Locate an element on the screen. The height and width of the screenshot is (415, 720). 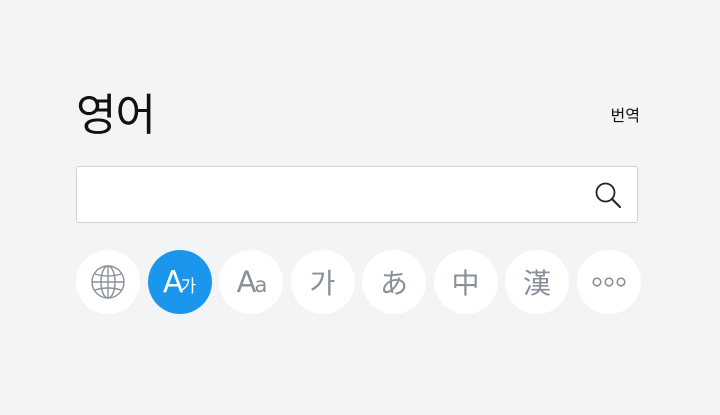
korean-glyph: 가 is located at coordinates (322, 283).